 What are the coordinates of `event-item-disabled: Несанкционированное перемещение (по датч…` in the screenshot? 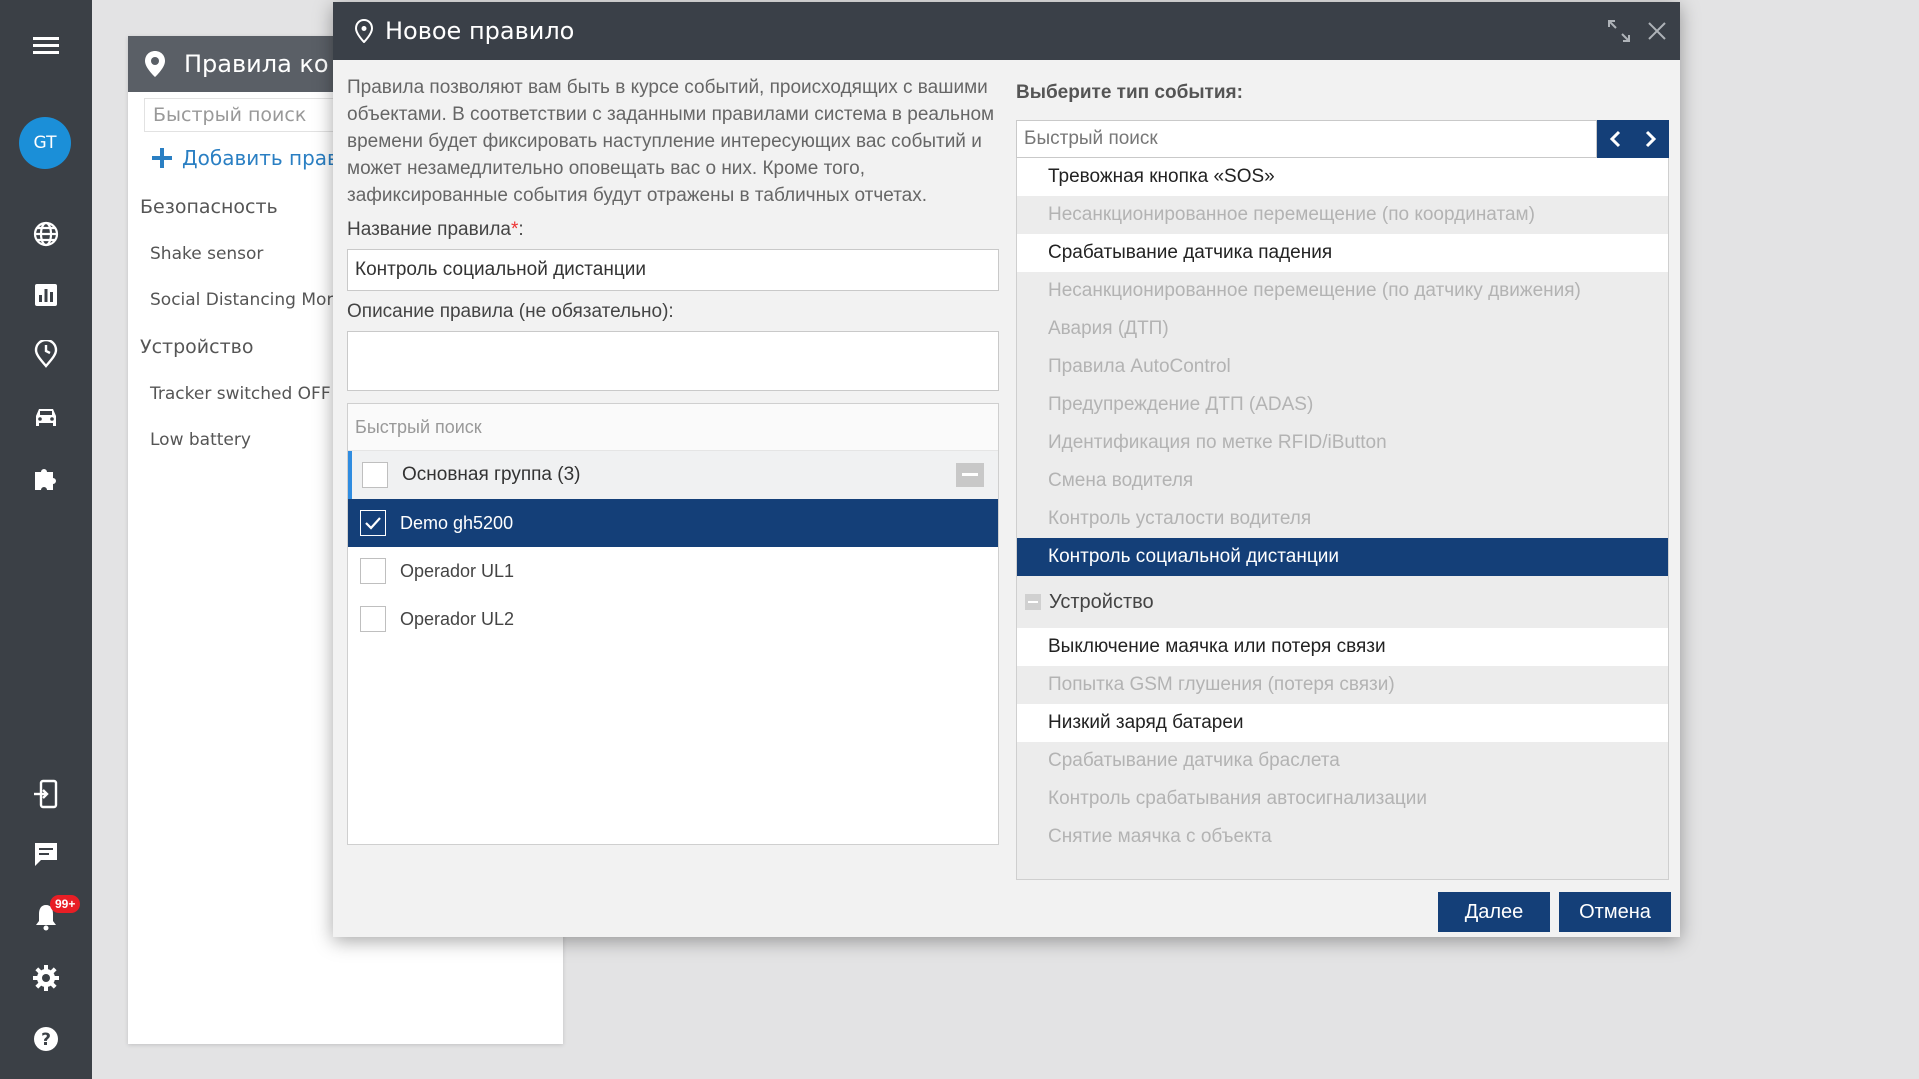 It's located at (1314, 290).